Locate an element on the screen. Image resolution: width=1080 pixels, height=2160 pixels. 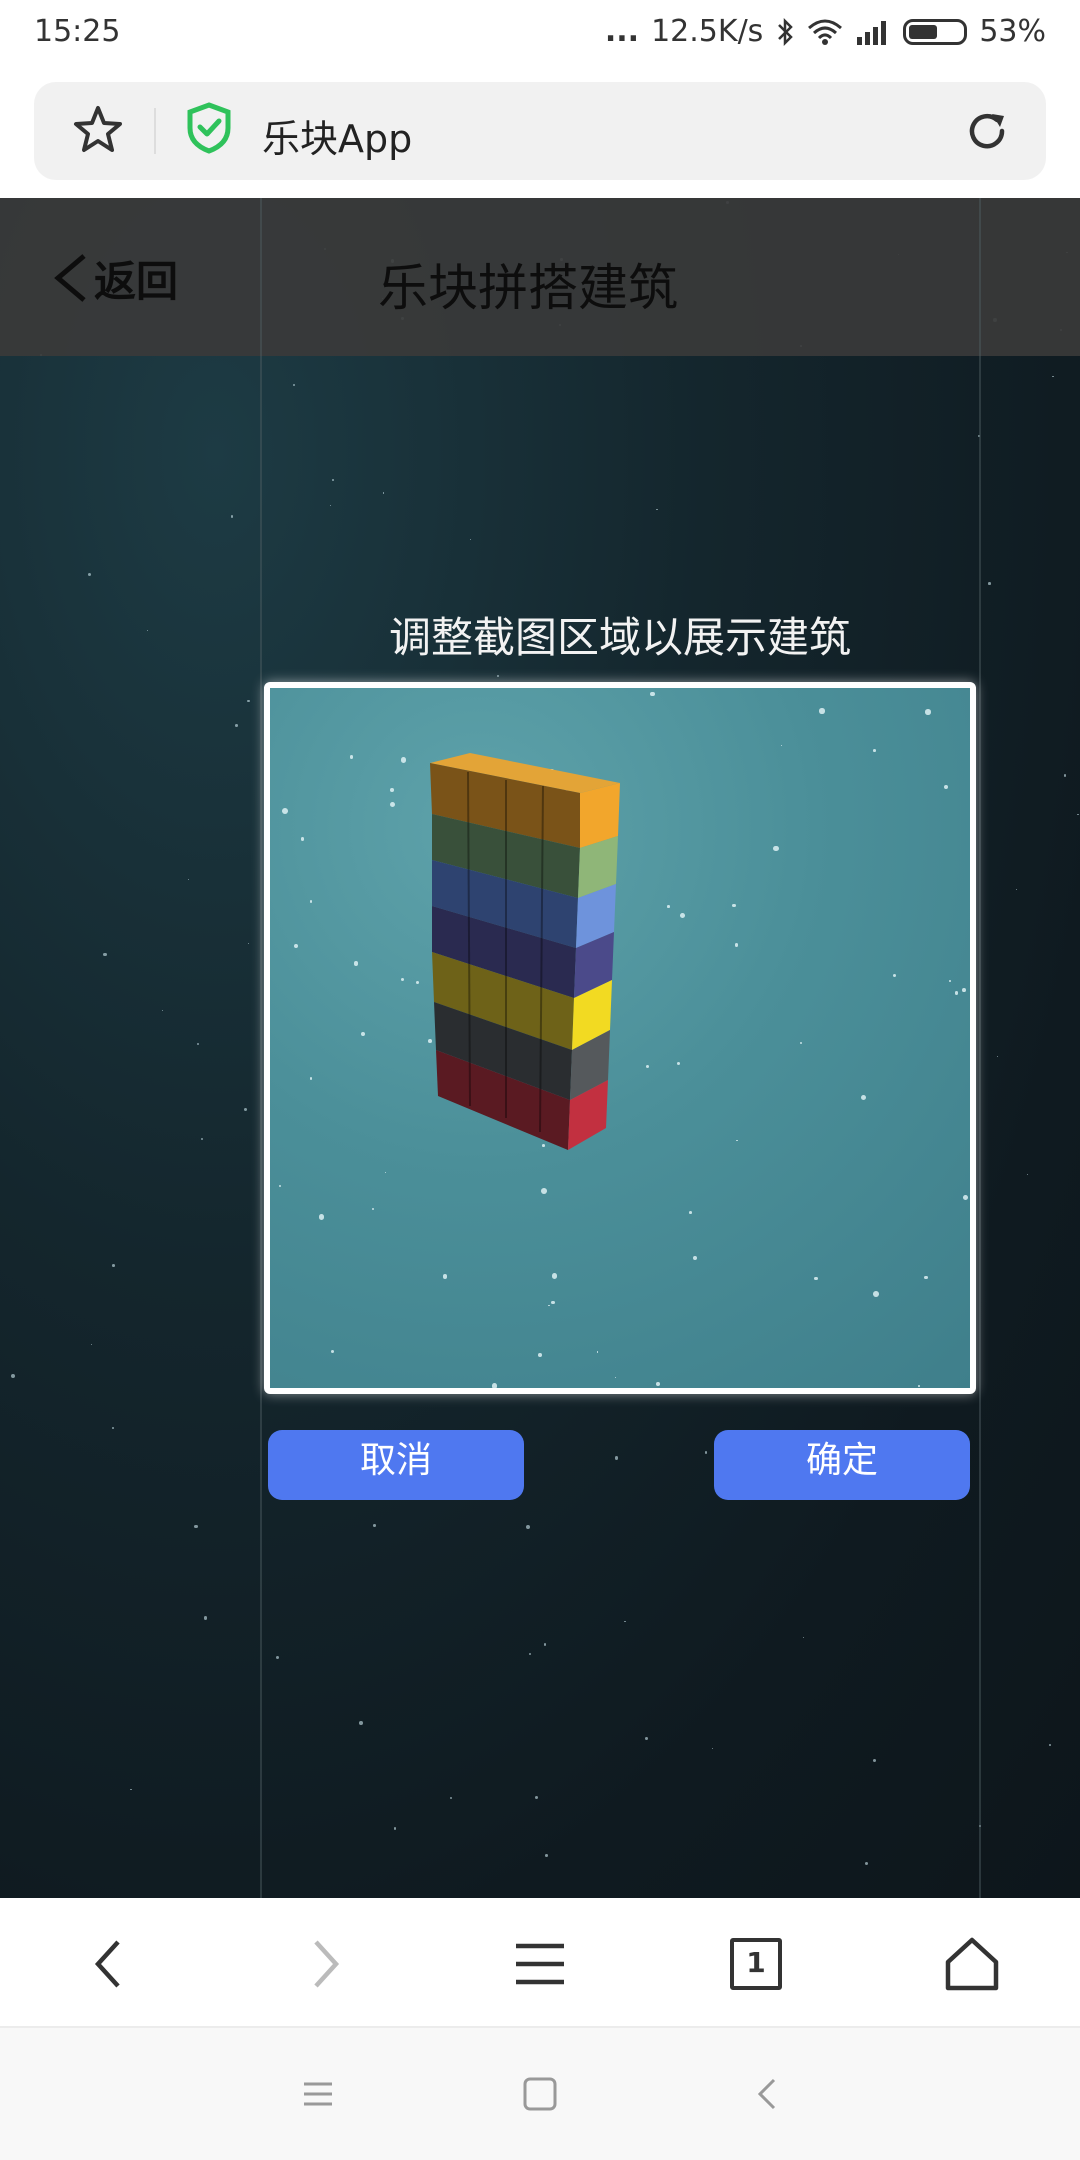
system-nav-bar is located at coordinates (540, 2094).